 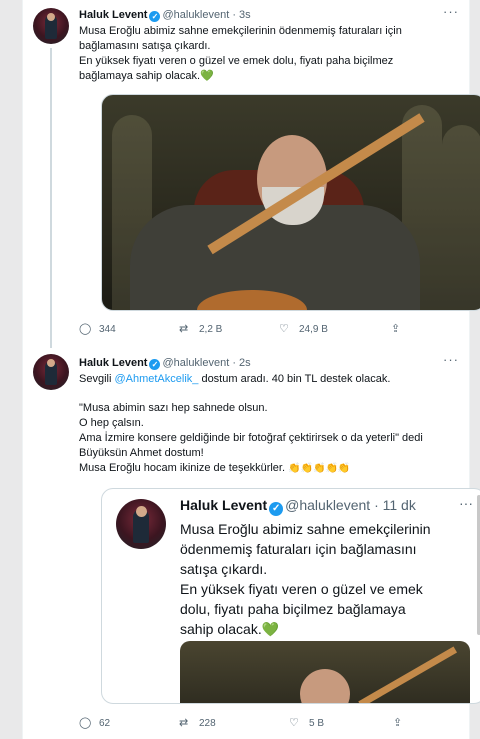 I want to click on quoted-text-line: En yüksek fiyatı veren o güzel ve emek, so click(x=301, y=589).